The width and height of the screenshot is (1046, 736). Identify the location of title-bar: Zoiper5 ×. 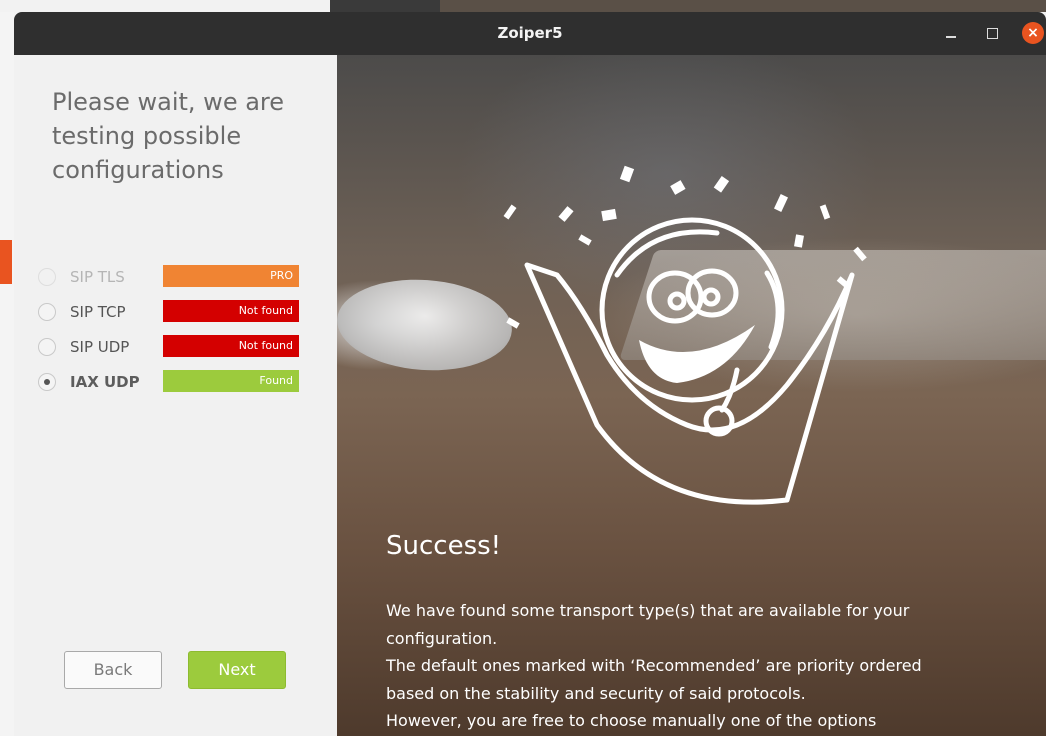
(530, 33).